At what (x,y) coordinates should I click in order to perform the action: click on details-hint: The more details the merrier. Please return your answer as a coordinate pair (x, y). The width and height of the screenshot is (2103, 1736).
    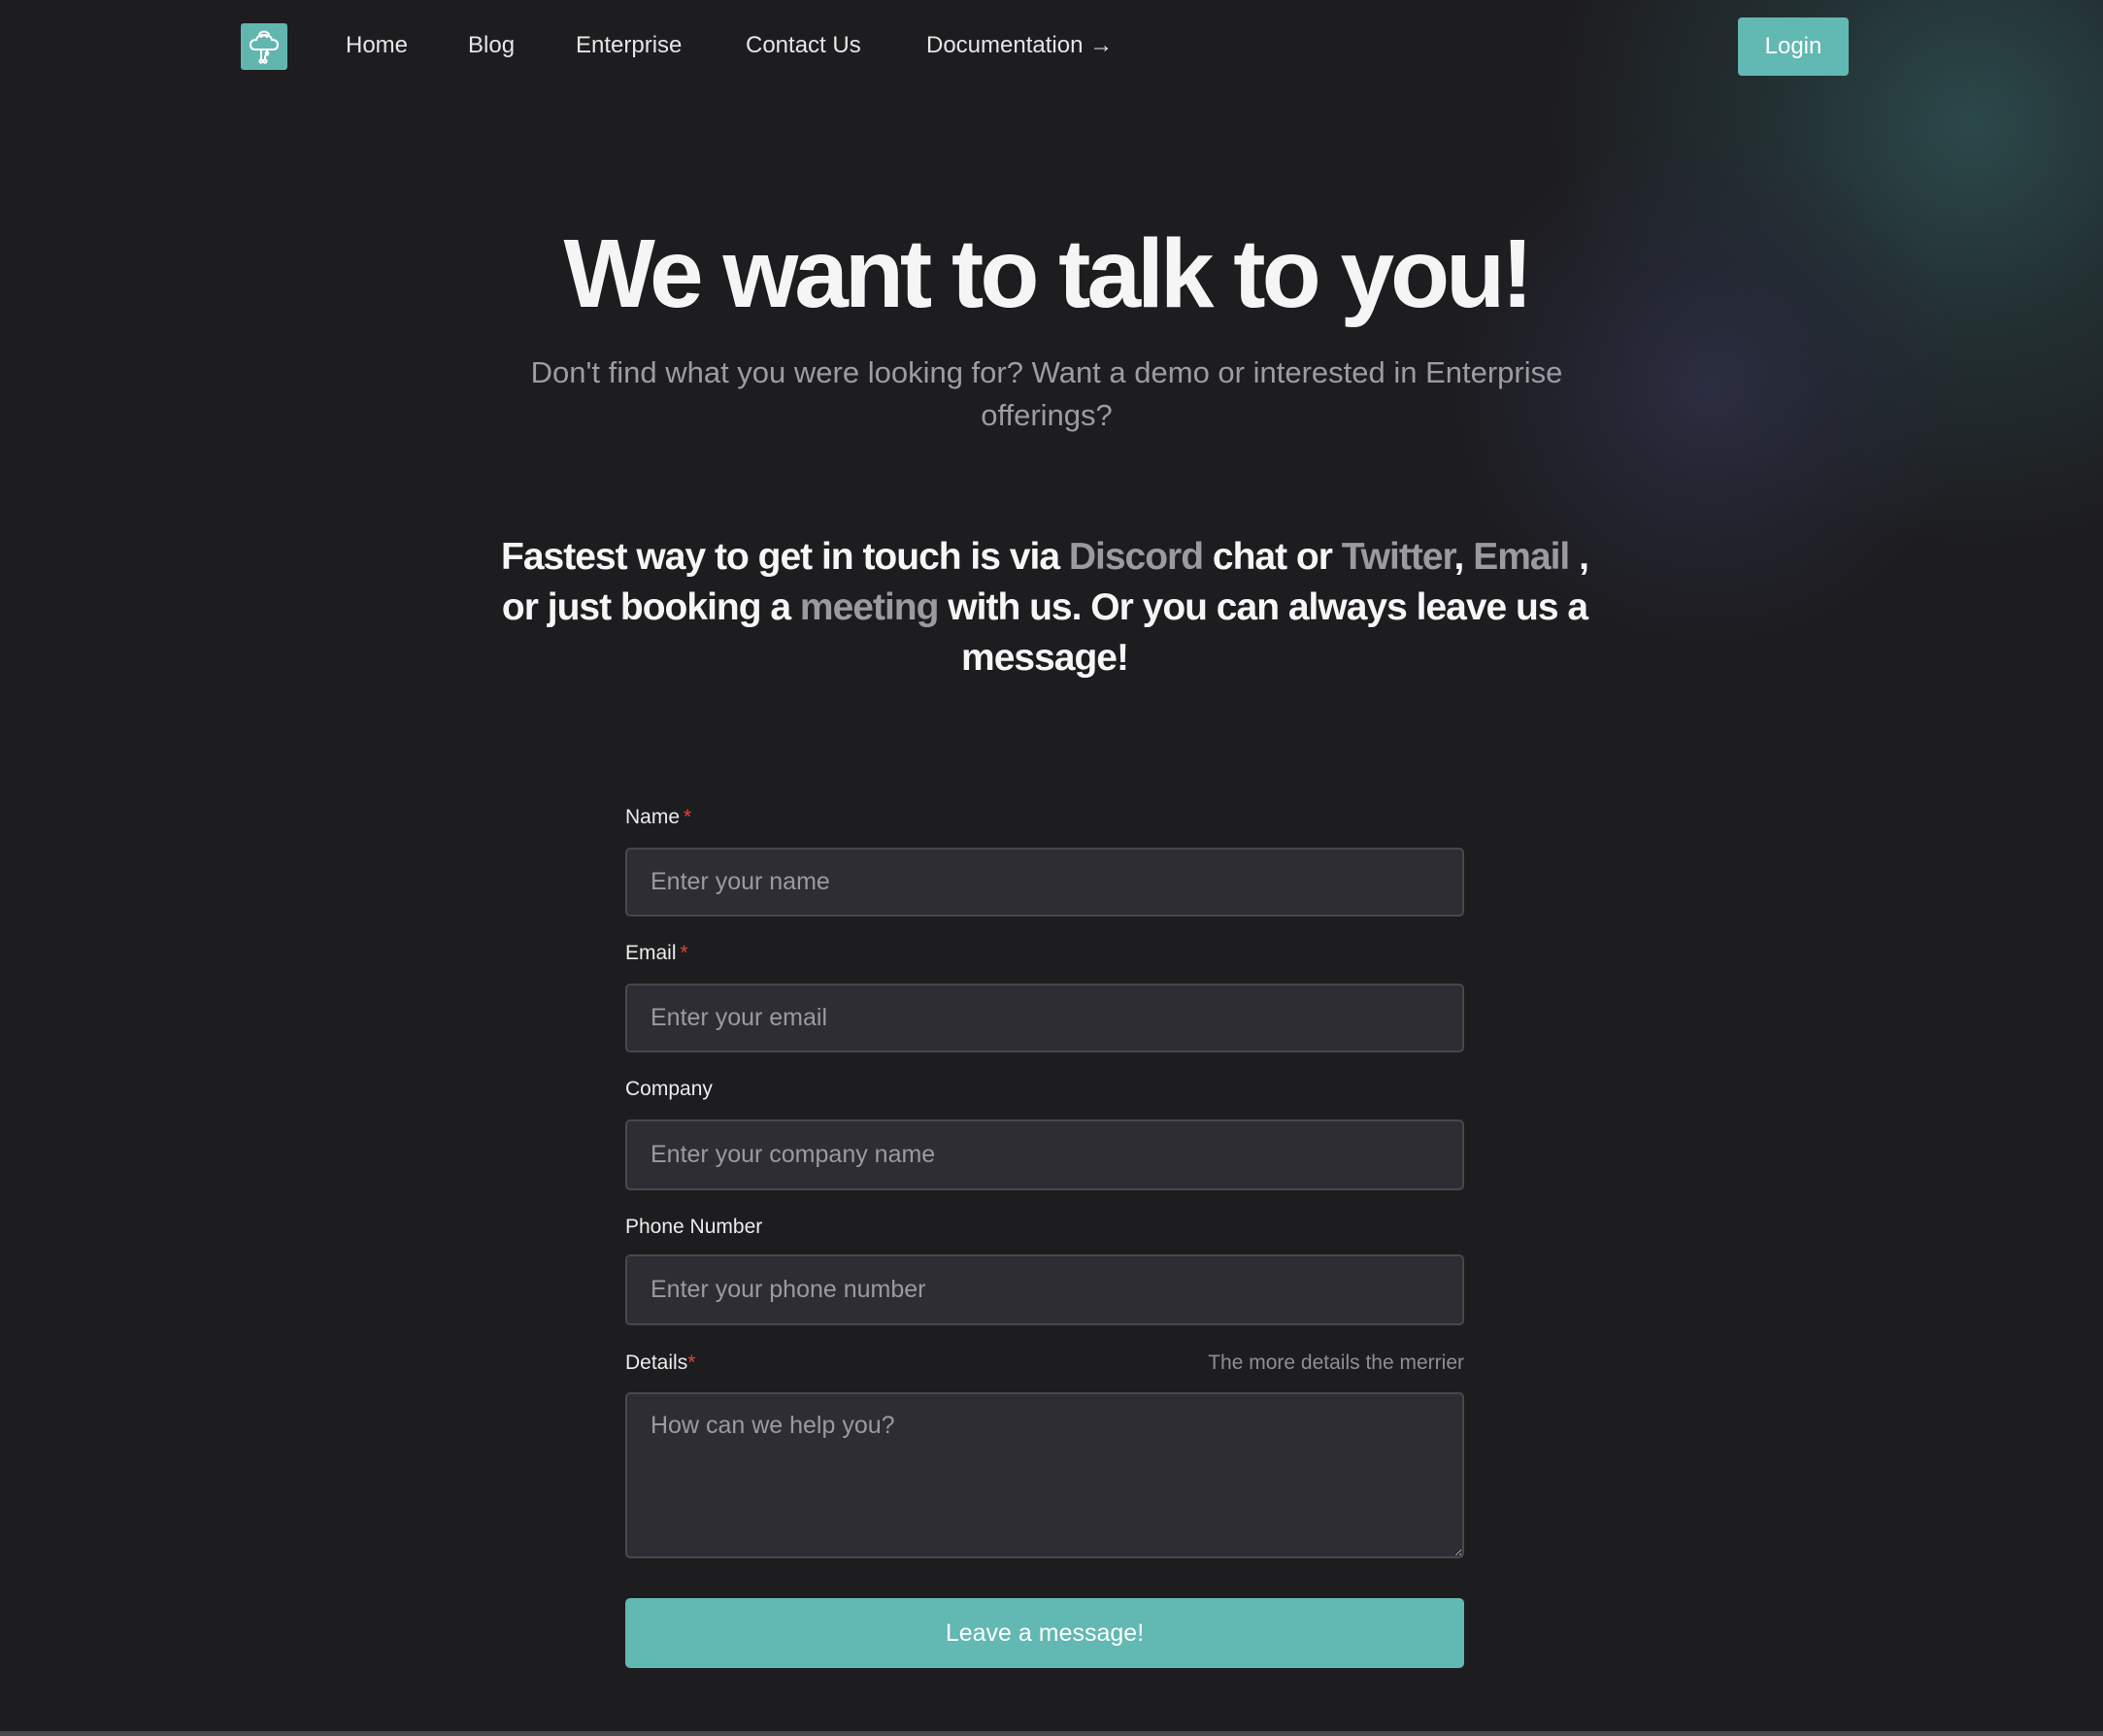
    Looking at the image, I should click on (1336, 1363).